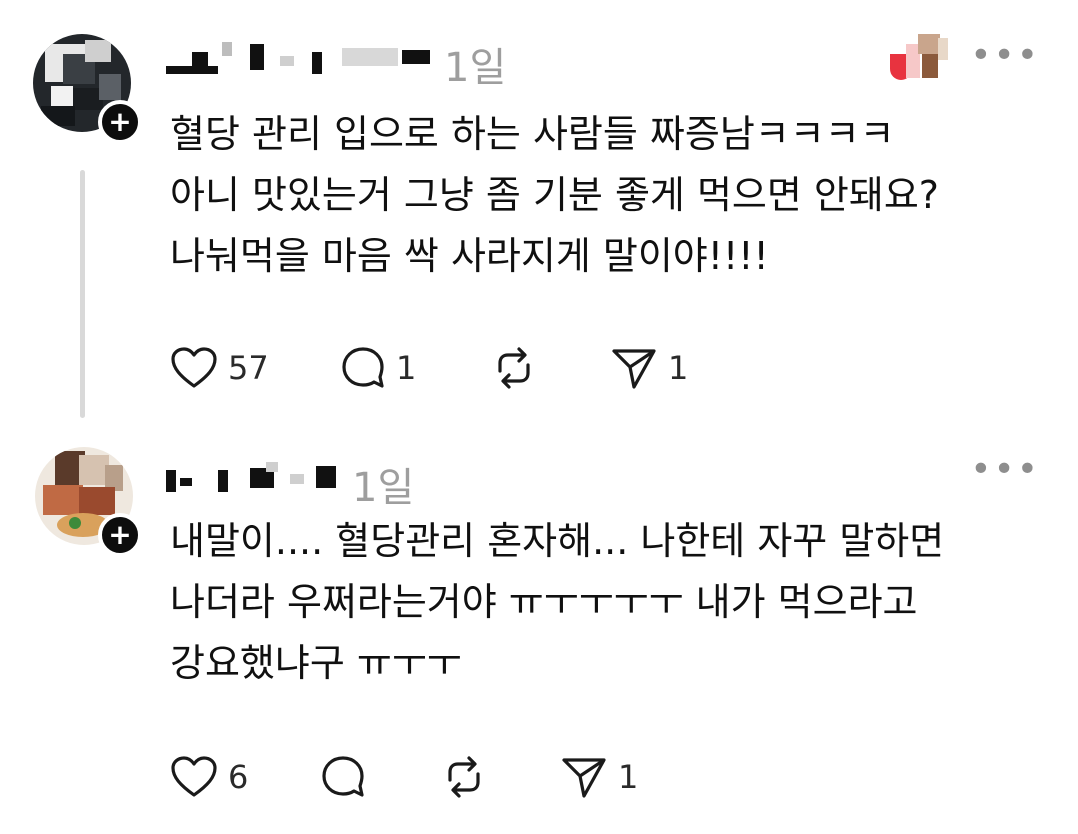 The image size is (1078, 834). What do you see at coordinates (219, 368) in the screenshot?
I see `like-button: 57` at bounding box center [219, 368].